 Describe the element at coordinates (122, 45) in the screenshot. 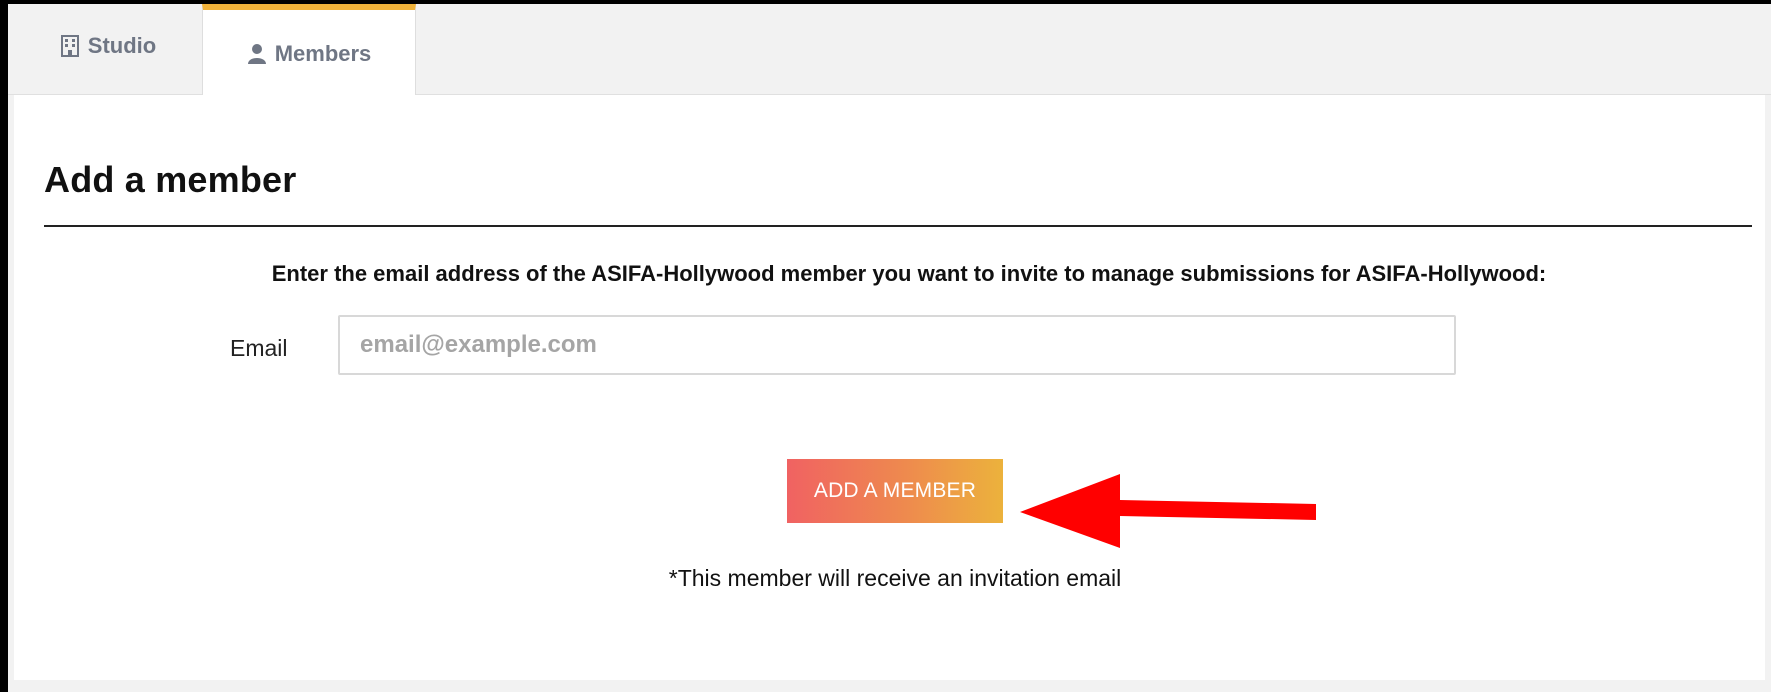

I see `tab-studio-label: Studio` at that location.